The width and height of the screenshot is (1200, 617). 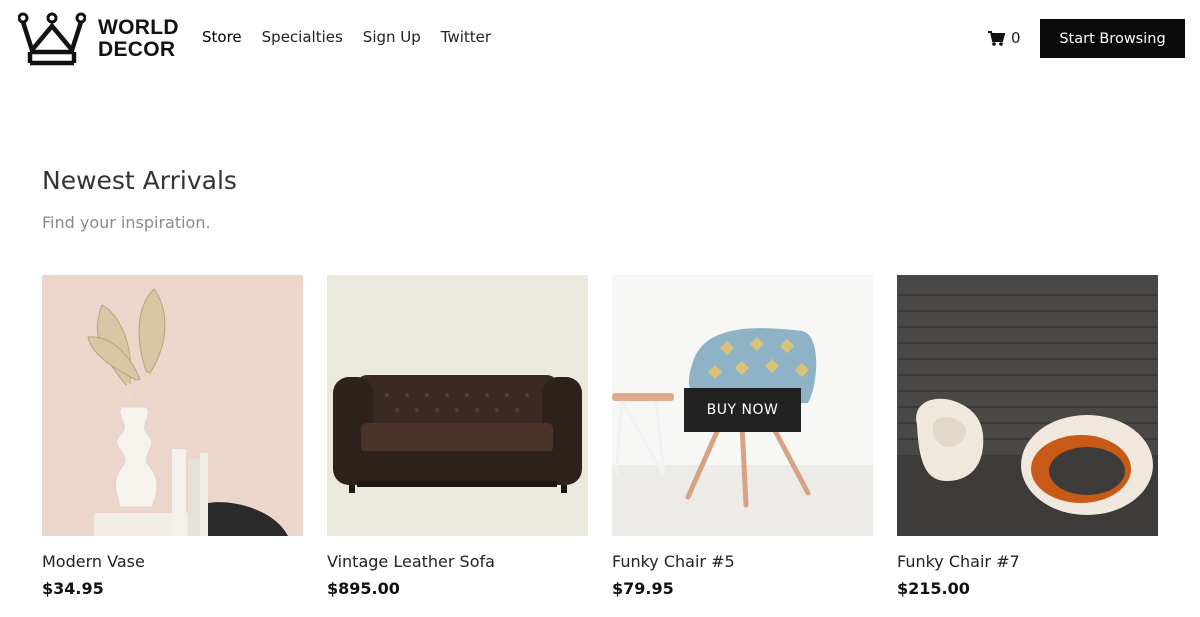 What do you see at coordinates (346, 37) in the screenshot?
I see `main-nav: Store Specialties Sign Up Twitter` at bounding box center [346, 37].